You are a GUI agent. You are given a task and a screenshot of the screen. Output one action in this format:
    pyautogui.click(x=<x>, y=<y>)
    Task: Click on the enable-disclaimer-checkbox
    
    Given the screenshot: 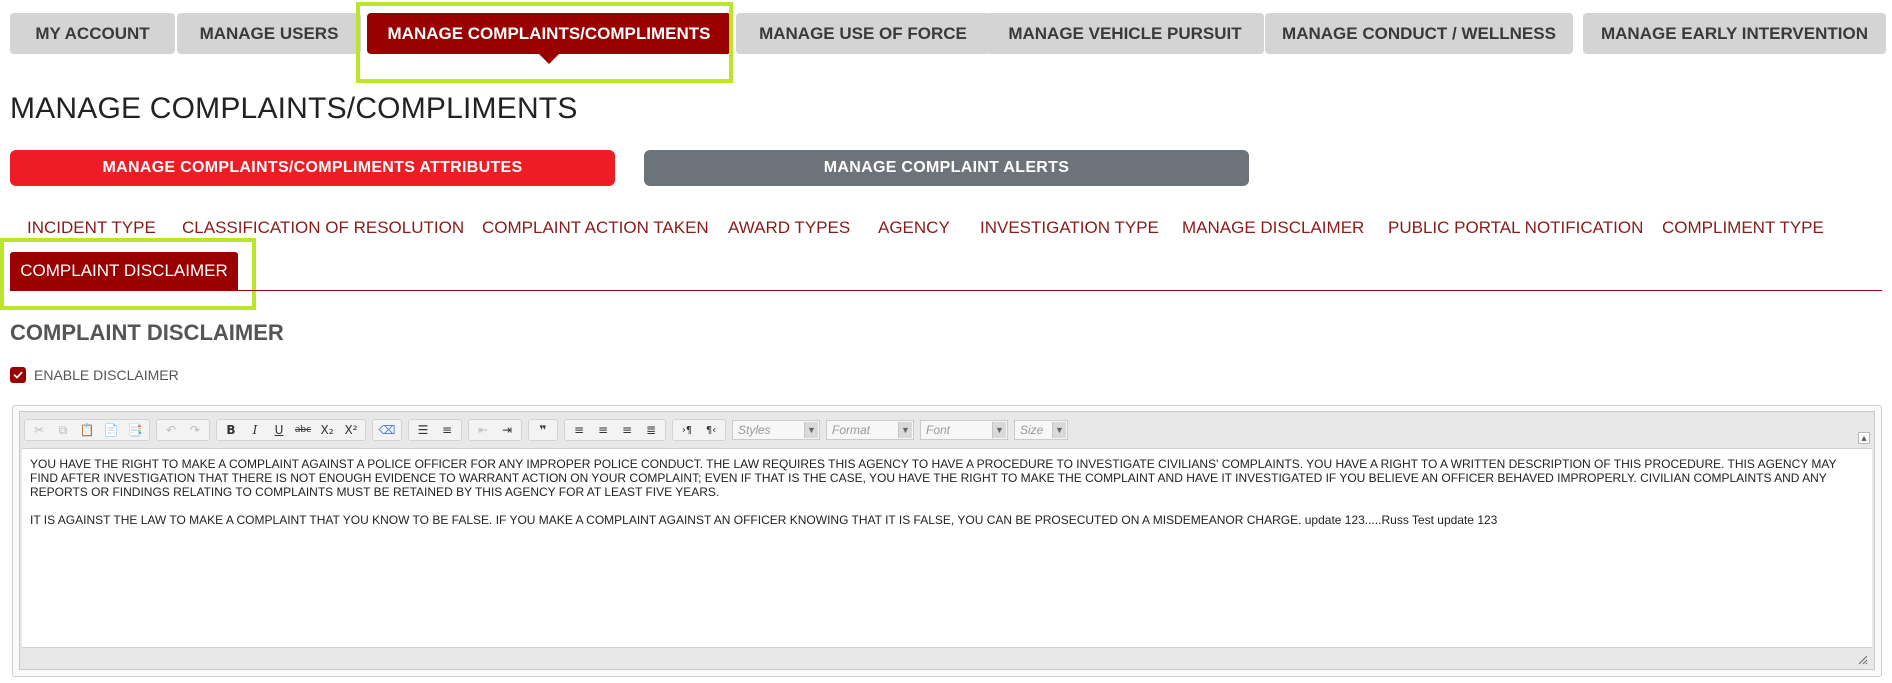 What is the action you would take?
    pyautogui.click(x=18, y=375)
    